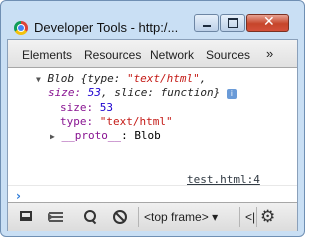 Image resolution: width=320 pixels, height=240 pixels. I want to click on maximize-button, so click(232, 23).